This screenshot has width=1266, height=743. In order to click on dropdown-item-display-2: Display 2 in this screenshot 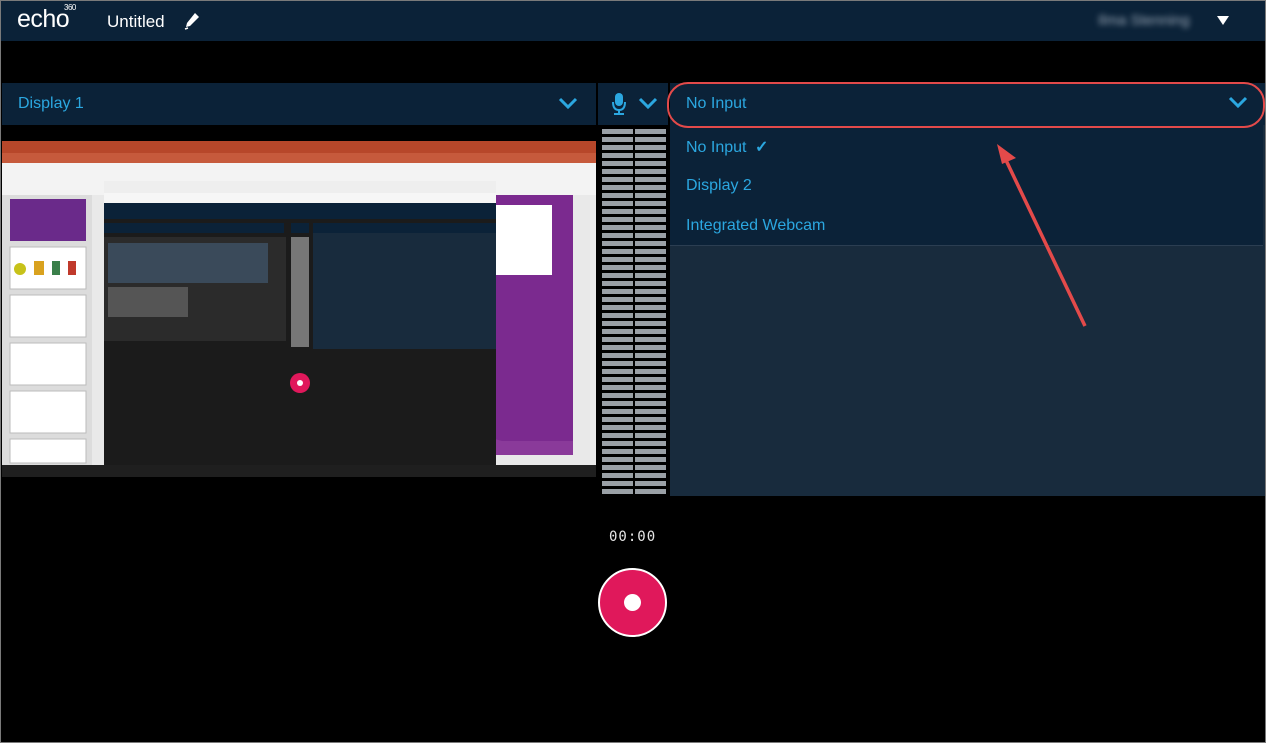, I will do `click(719, 186)`.